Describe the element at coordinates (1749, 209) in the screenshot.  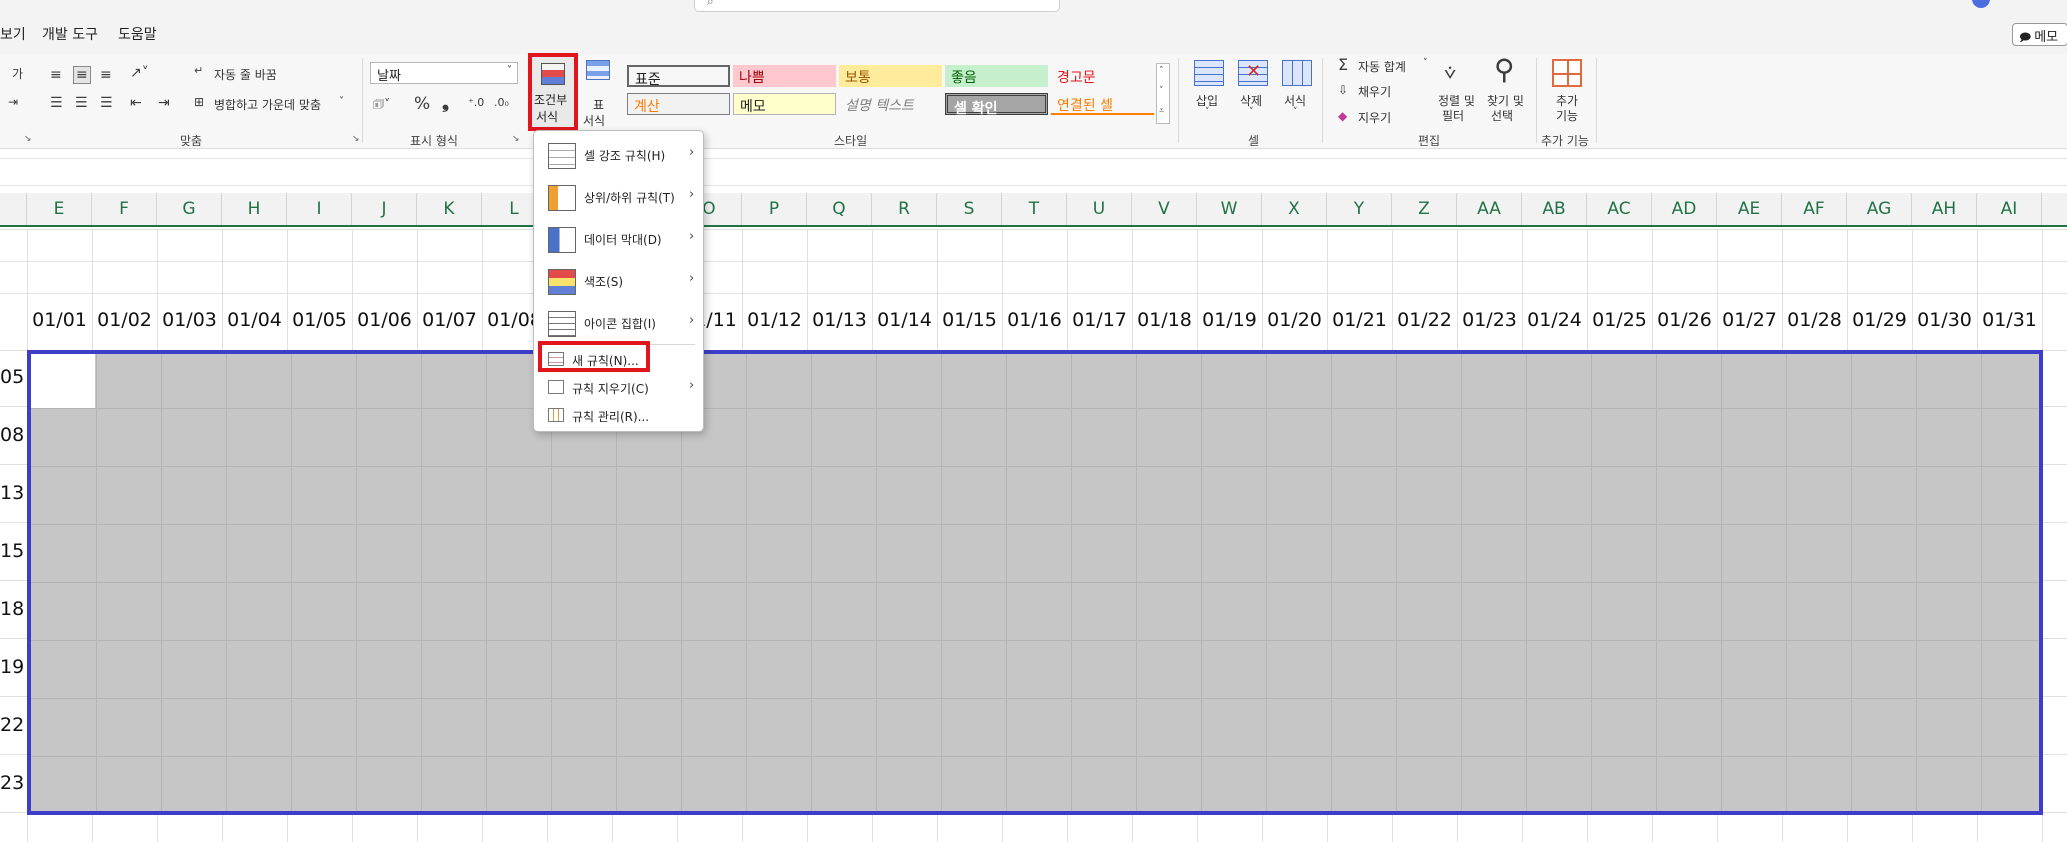
I see `column-header: AE` at that location.